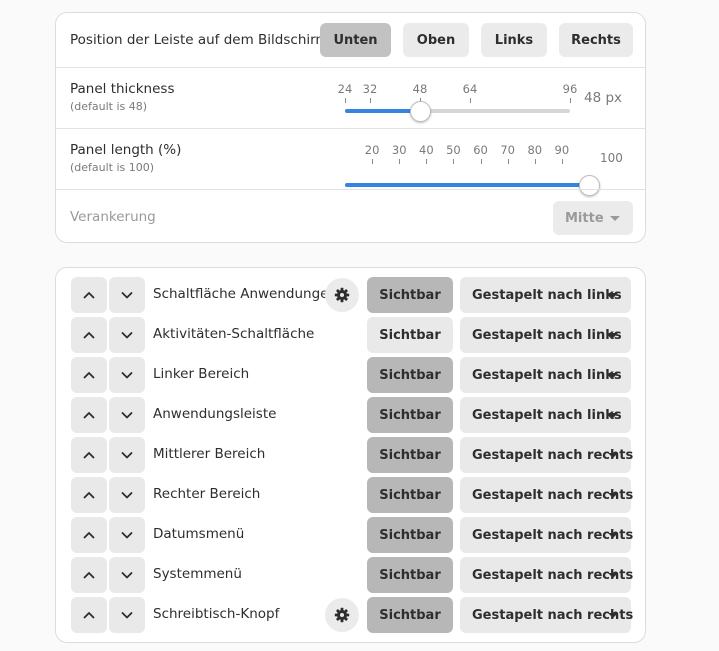  Describe the element at coordinates (112, 167) in the screenshot. I see `length-sublabel: (default is 100)` at that location.